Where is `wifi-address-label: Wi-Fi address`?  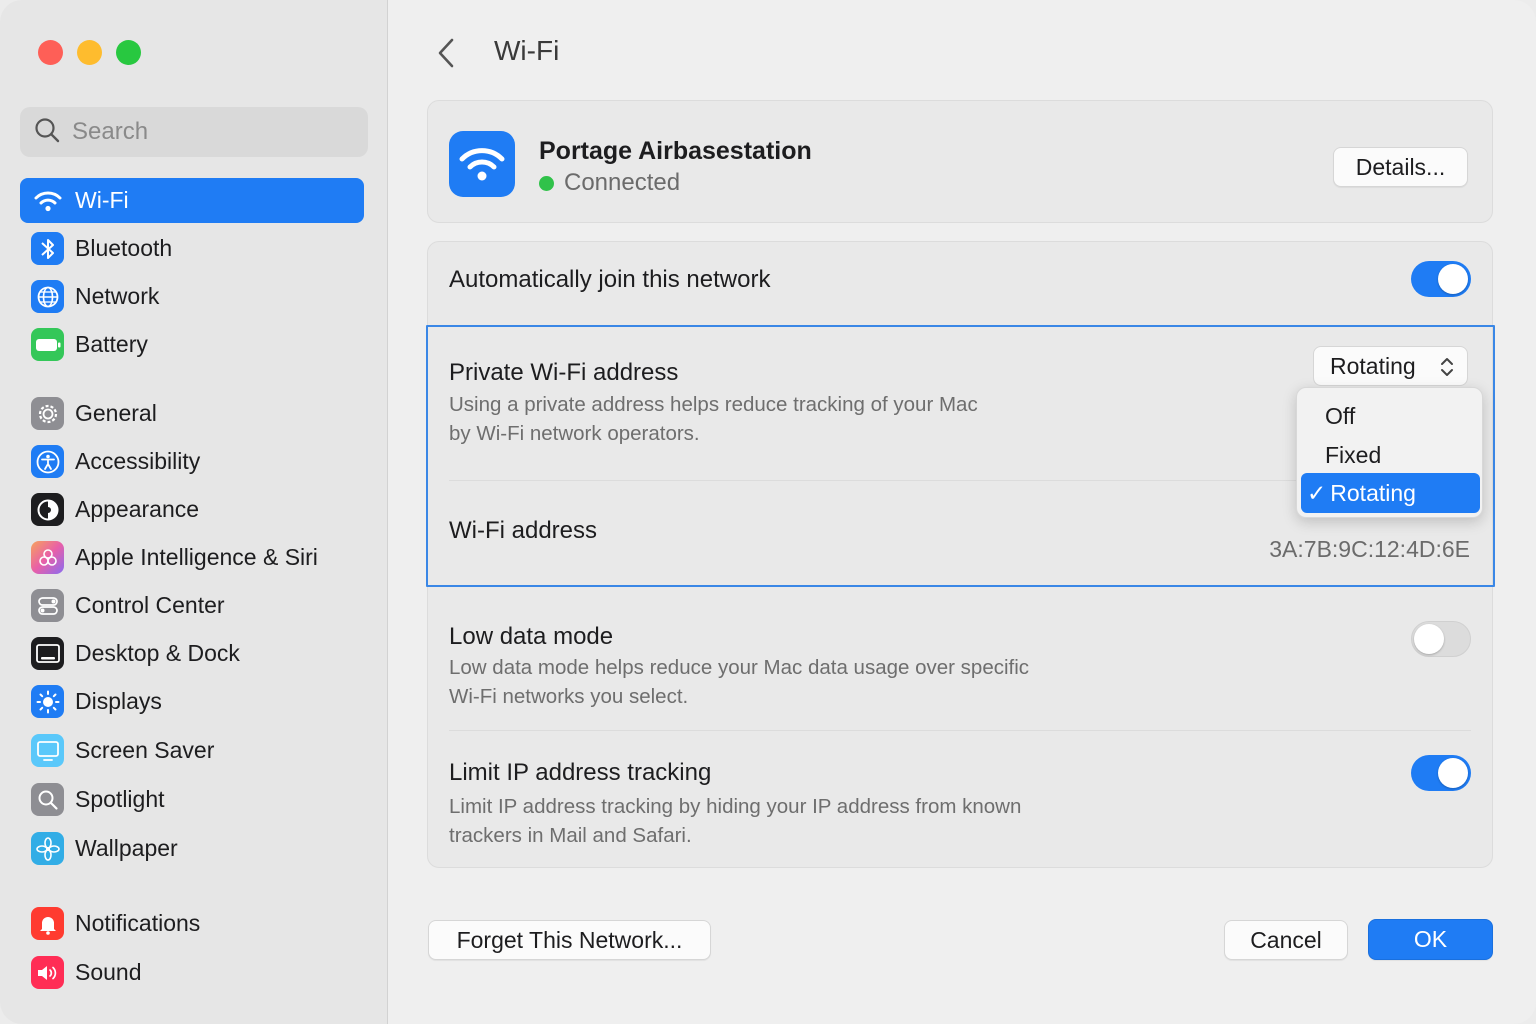 wifi-address-label: Wi-Fi address is located at coordinates (523, 530).